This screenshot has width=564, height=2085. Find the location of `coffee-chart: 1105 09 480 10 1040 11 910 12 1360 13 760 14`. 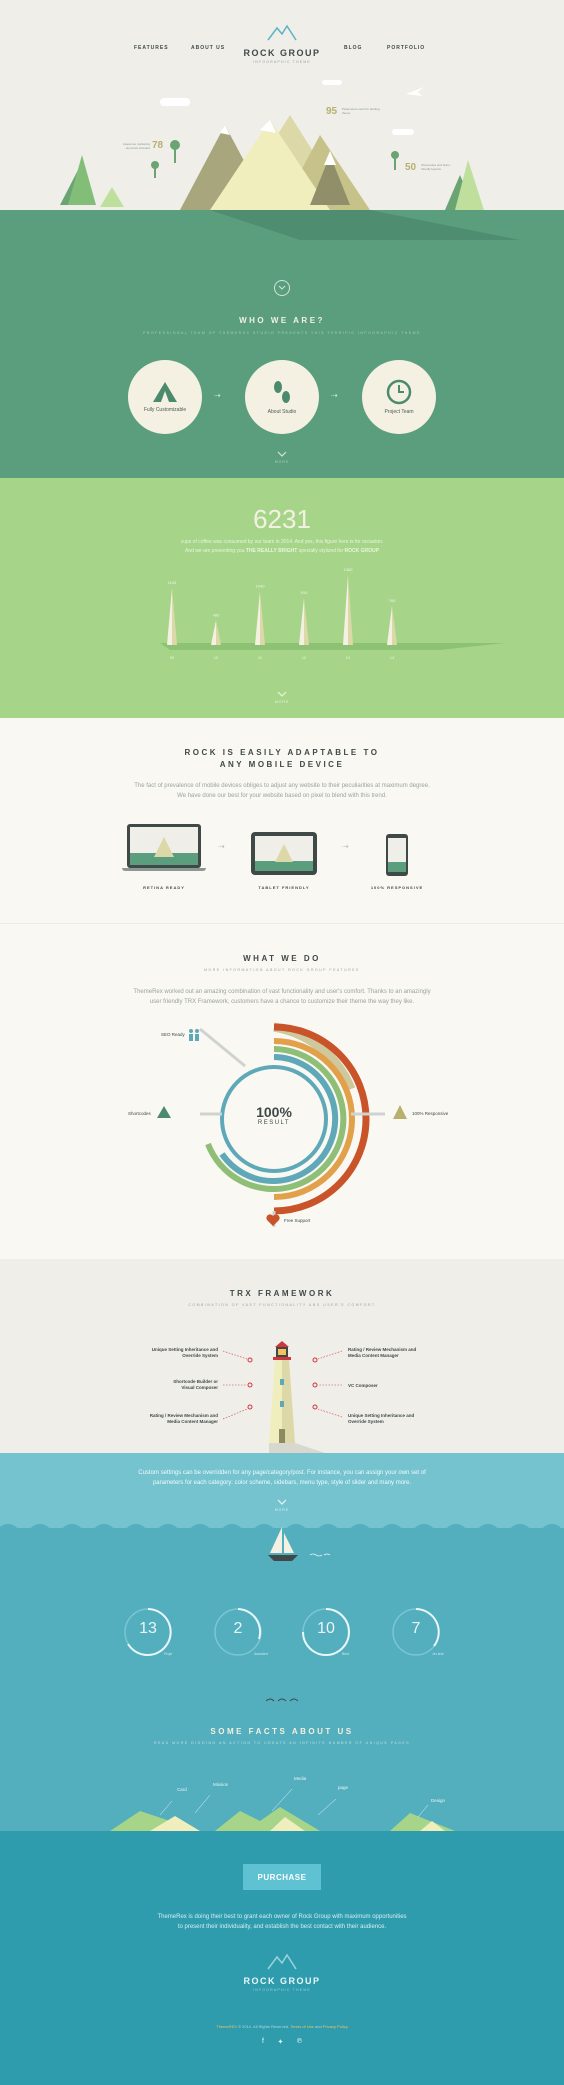

coffee-chart: 1105 09 480 10 1040 11 910 12 1360 13 760 14 is located at coordinates (332, 613).